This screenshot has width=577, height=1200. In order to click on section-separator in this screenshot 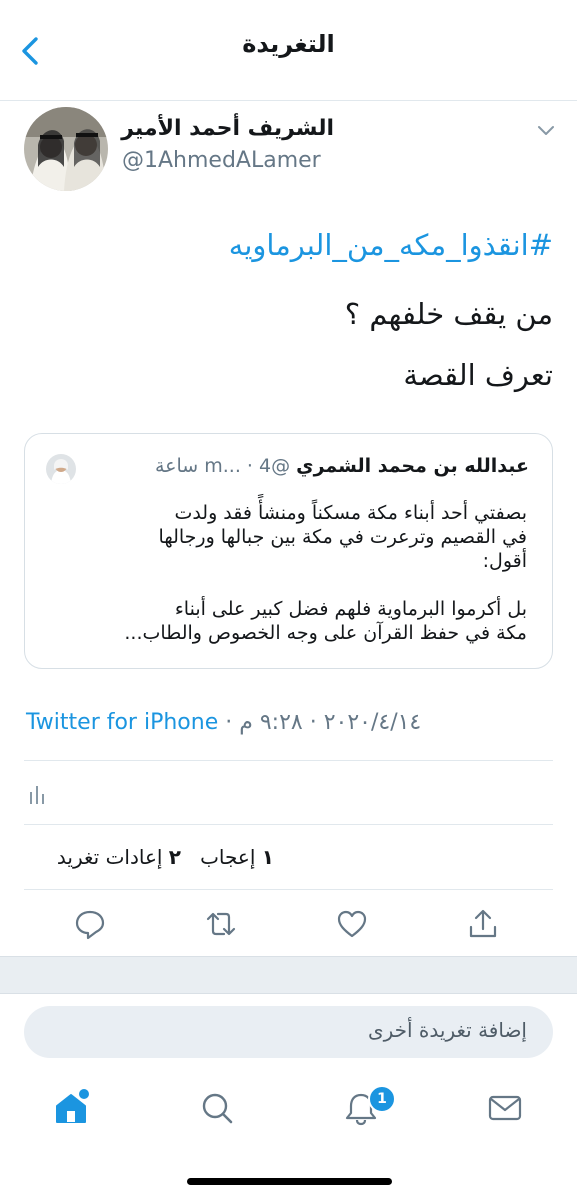, I will do `click(288, 975)`.